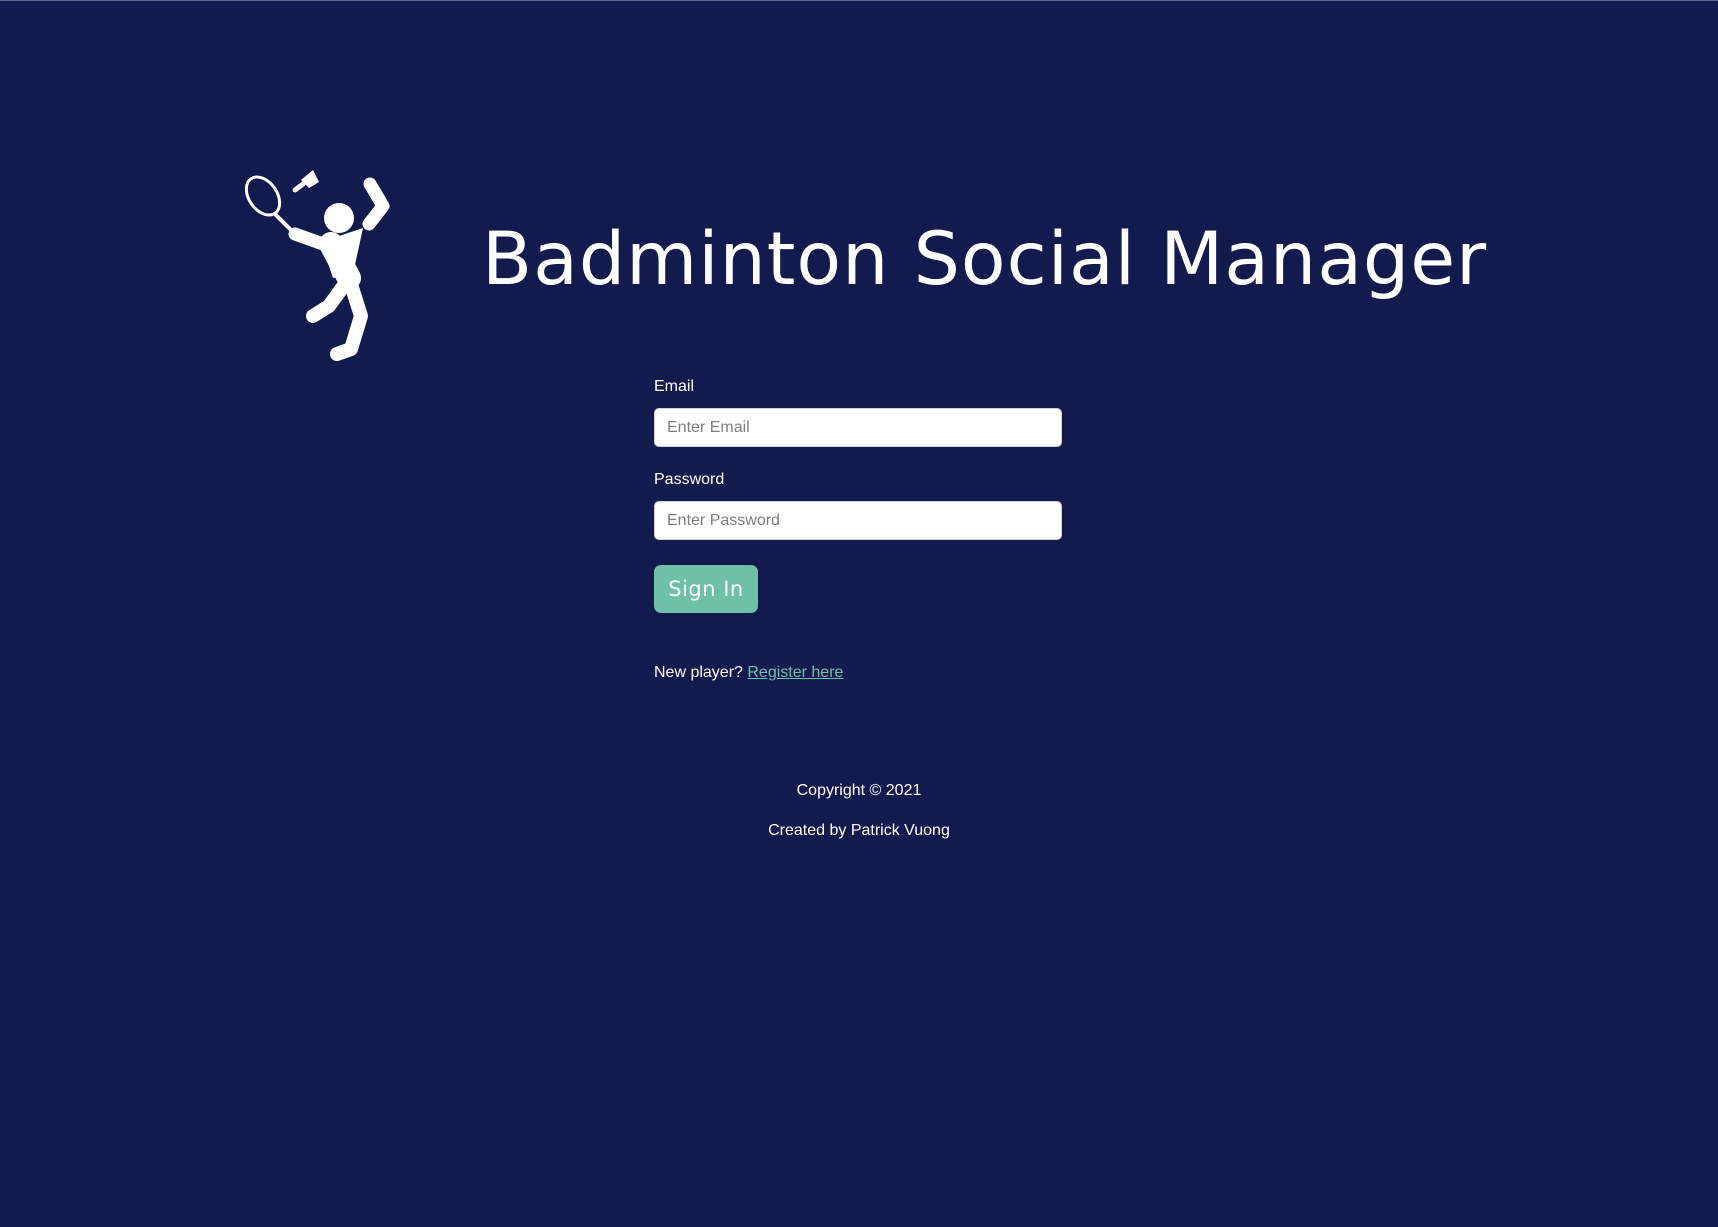  I want to click on password-input, so click(858, 520).